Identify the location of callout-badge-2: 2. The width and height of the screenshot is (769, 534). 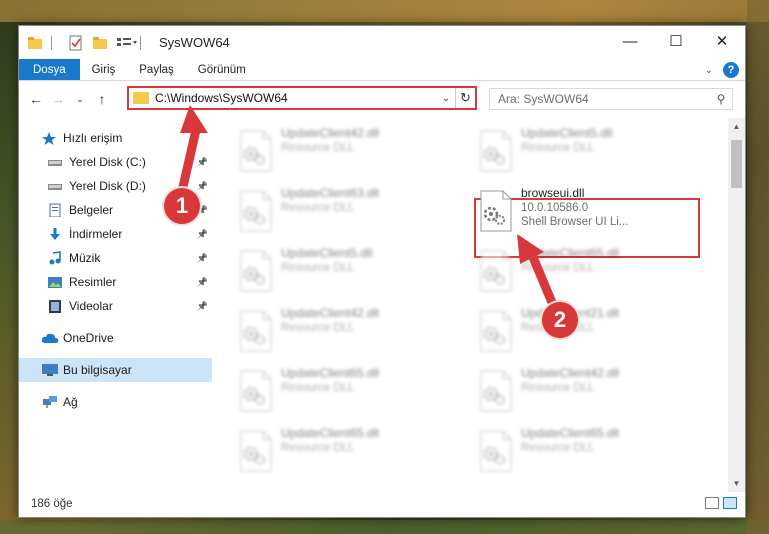
(560, 320).